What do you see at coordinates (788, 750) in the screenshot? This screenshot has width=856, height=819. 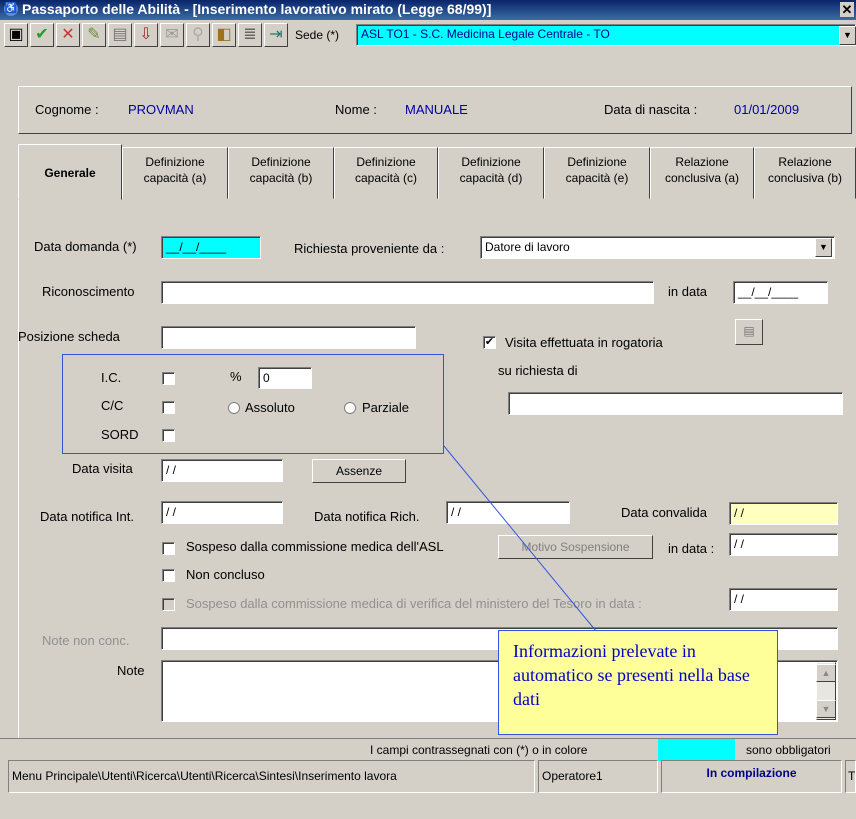 I see `mandatory-suffix: sono obbligatori` at bounding box center [788, 750].